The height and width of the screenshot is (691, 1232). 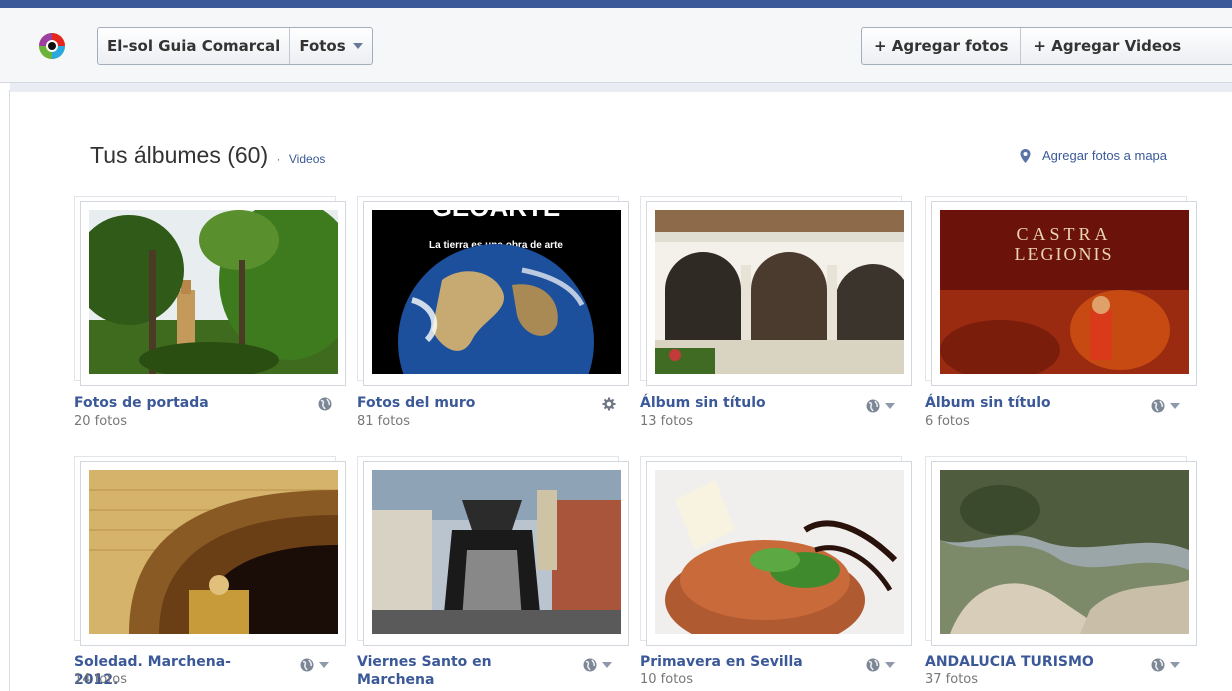 I want to click on breadcrumb-page-link: El-sol Guia Comarcal, so click(x=193, y=46).